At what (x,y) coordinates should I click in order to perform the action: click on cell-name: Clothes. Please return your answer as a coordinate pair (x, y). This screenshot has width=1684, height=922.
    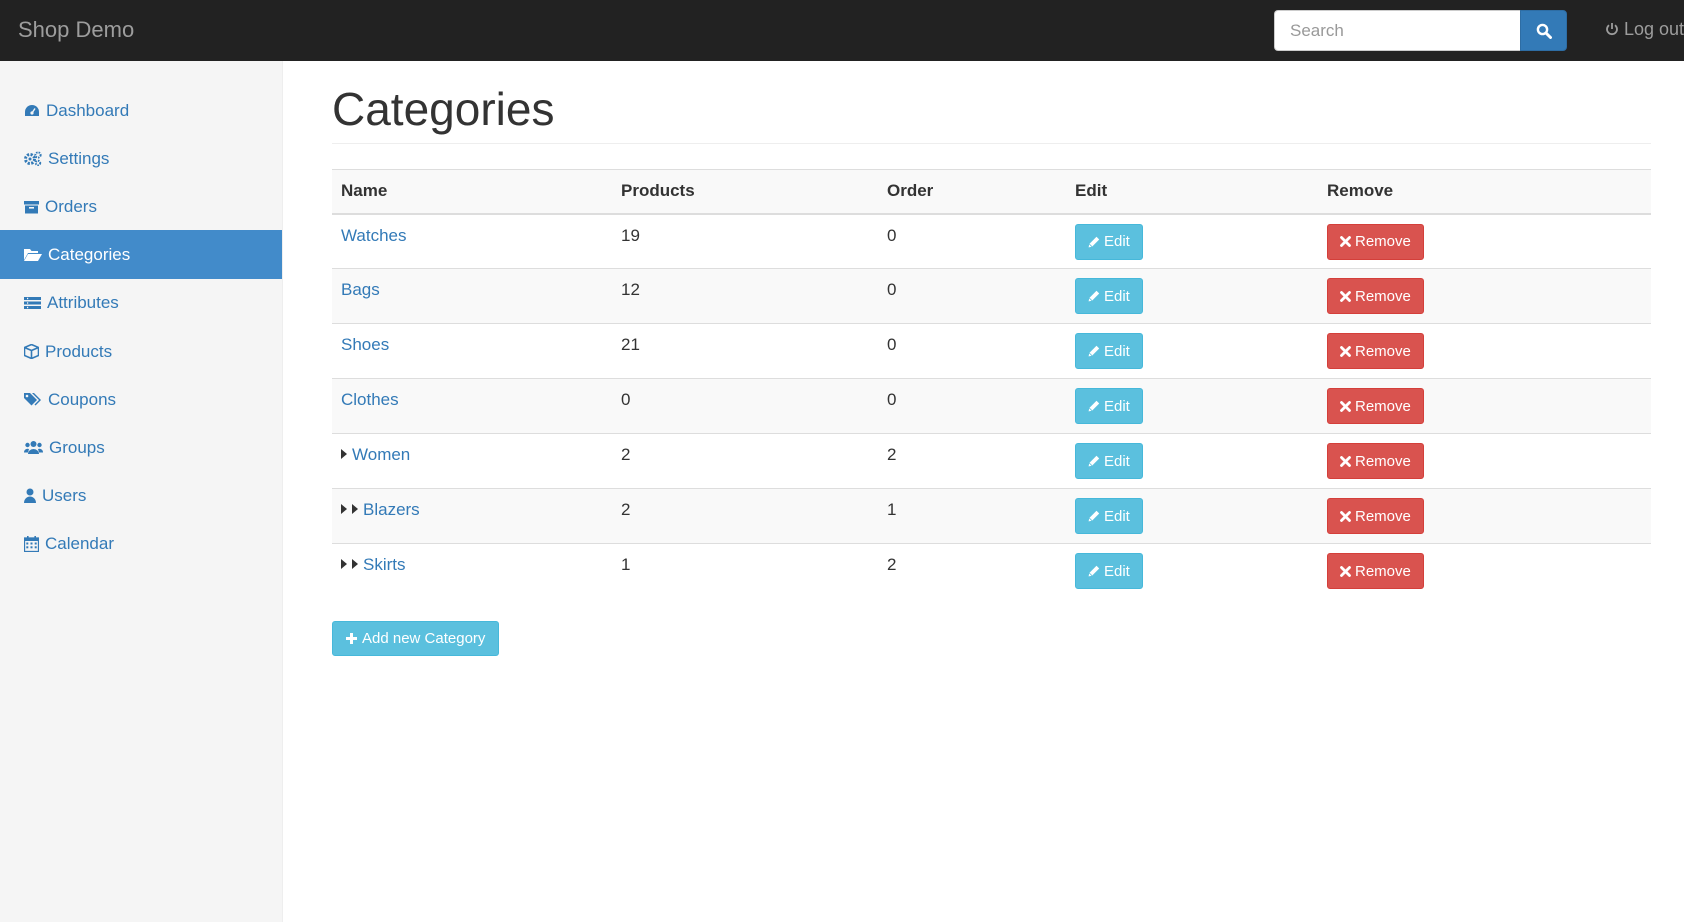
    Looking at the image, I should click on (472, 406).